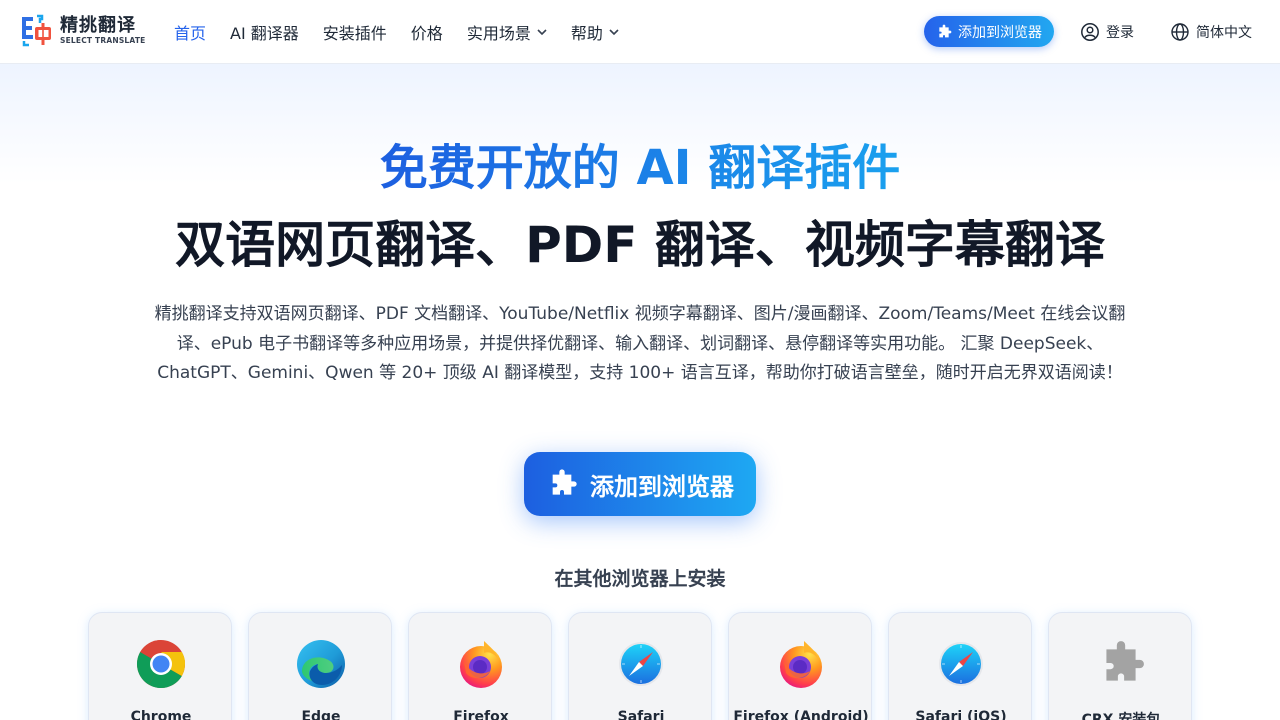 This screenshot has width=1280, height=720. I want to click on add-to-browser-label: 添加到浏览器, so click(1000, 32).